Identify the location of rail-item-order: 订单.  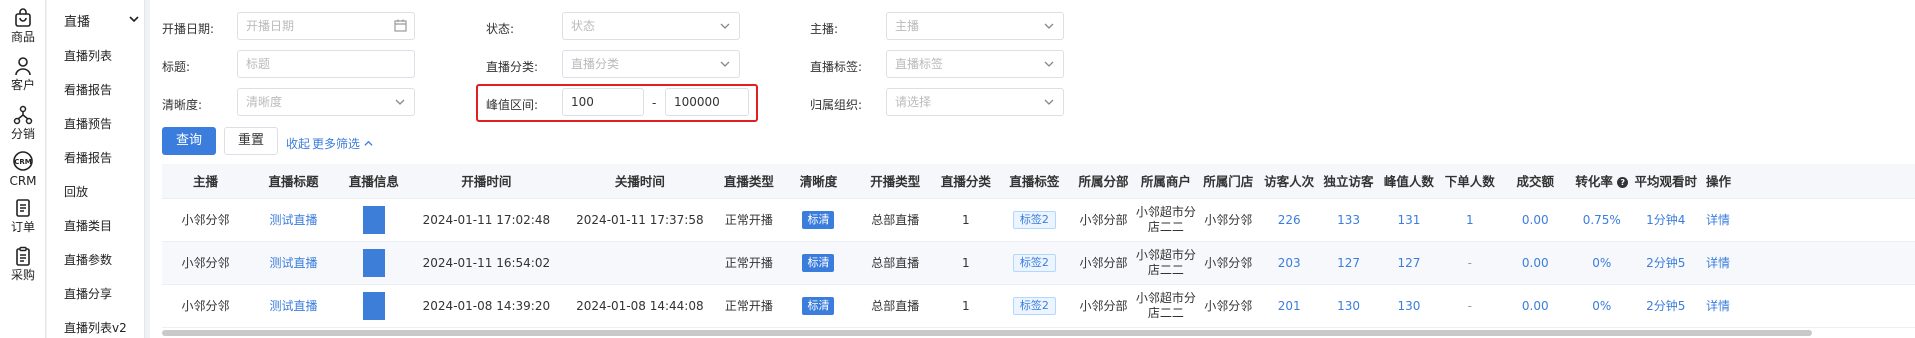
(23, 216).